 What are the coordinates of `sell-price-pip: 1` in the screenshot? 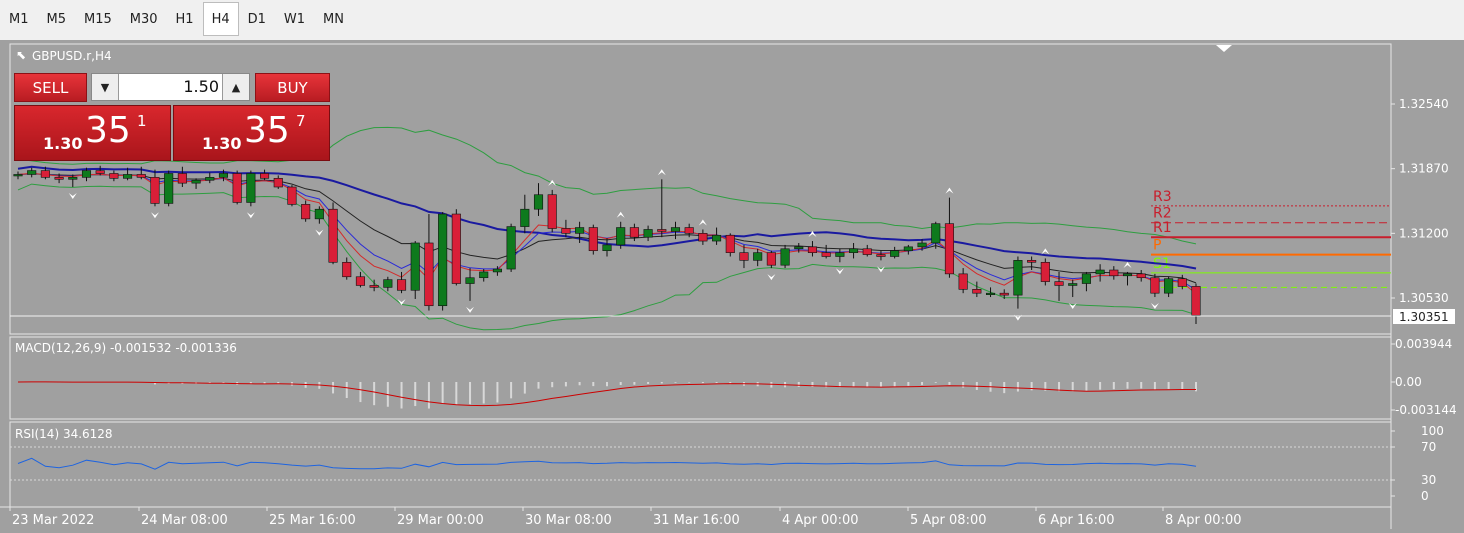 It's located at (142, 121).